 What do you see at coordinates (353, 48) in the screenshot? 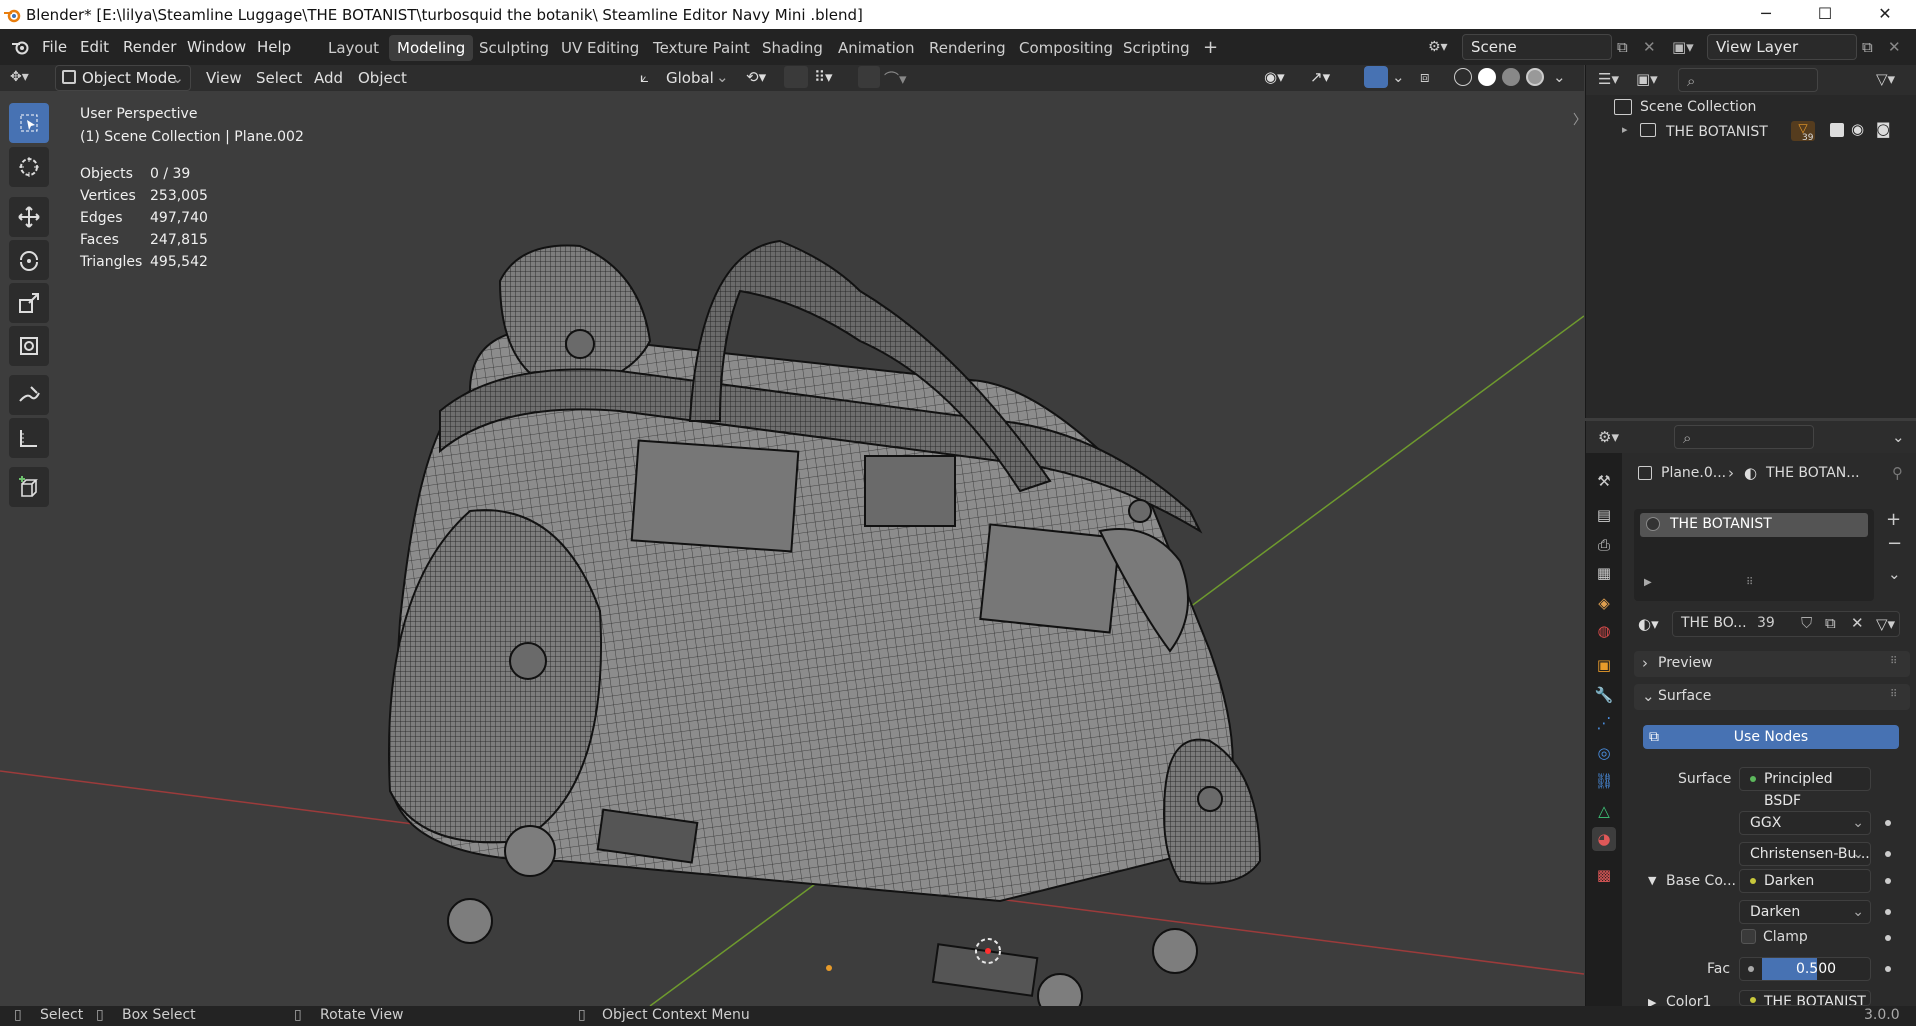
I see `tab-layout: Layout` at bounding box center [353, 48].